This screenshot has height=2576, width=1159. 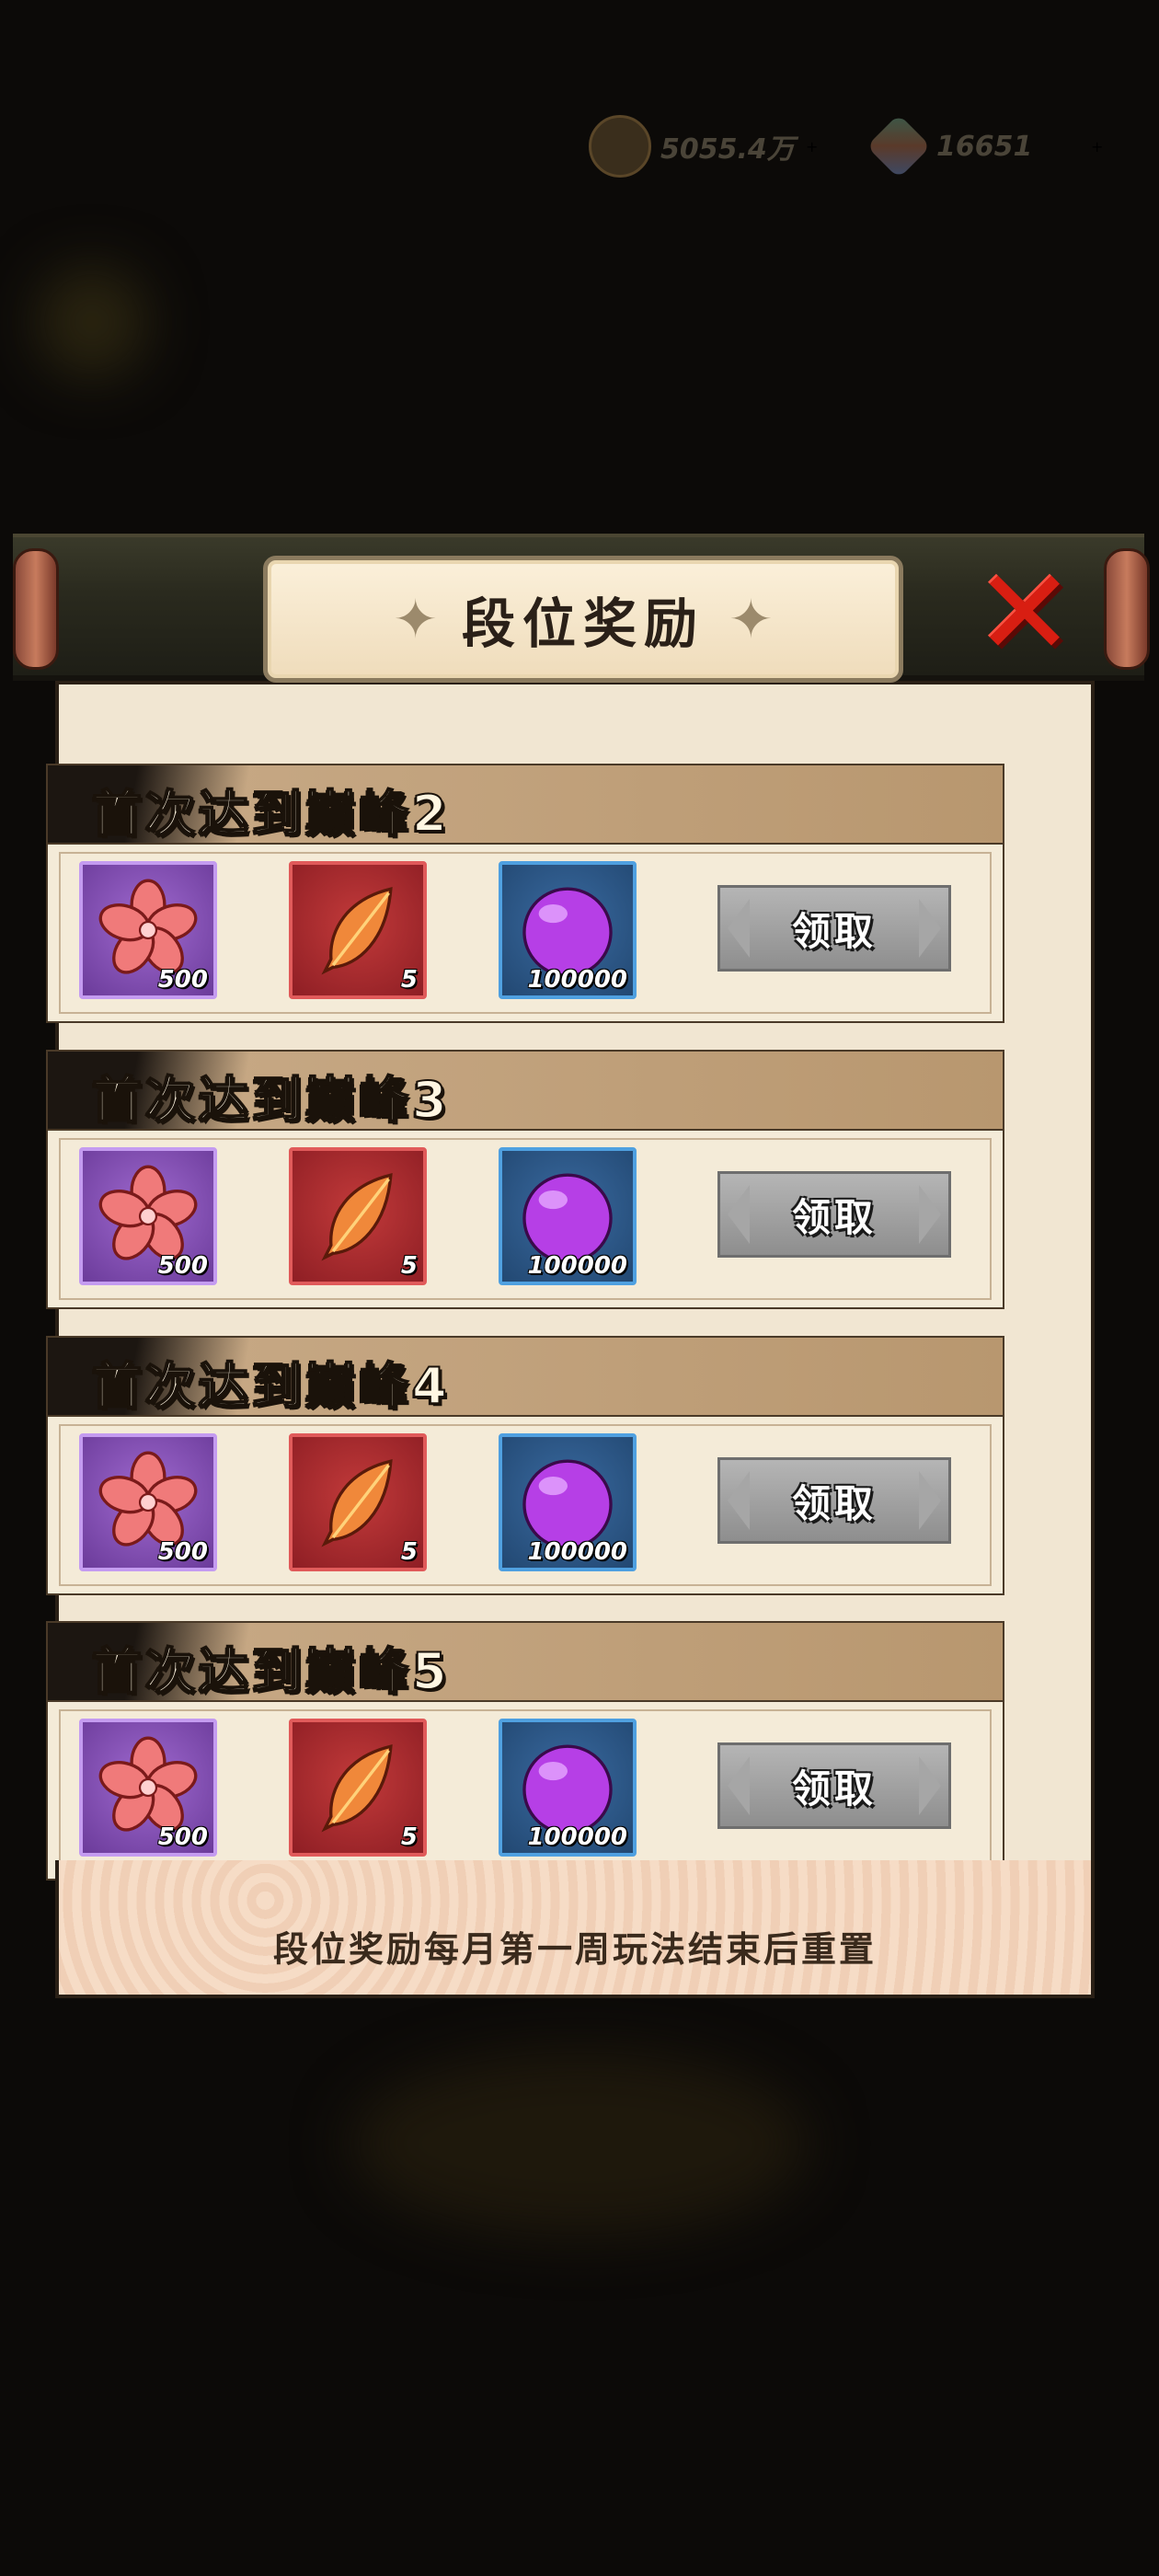 I want to click on background-button-glow, so click(x=579, y=2144).